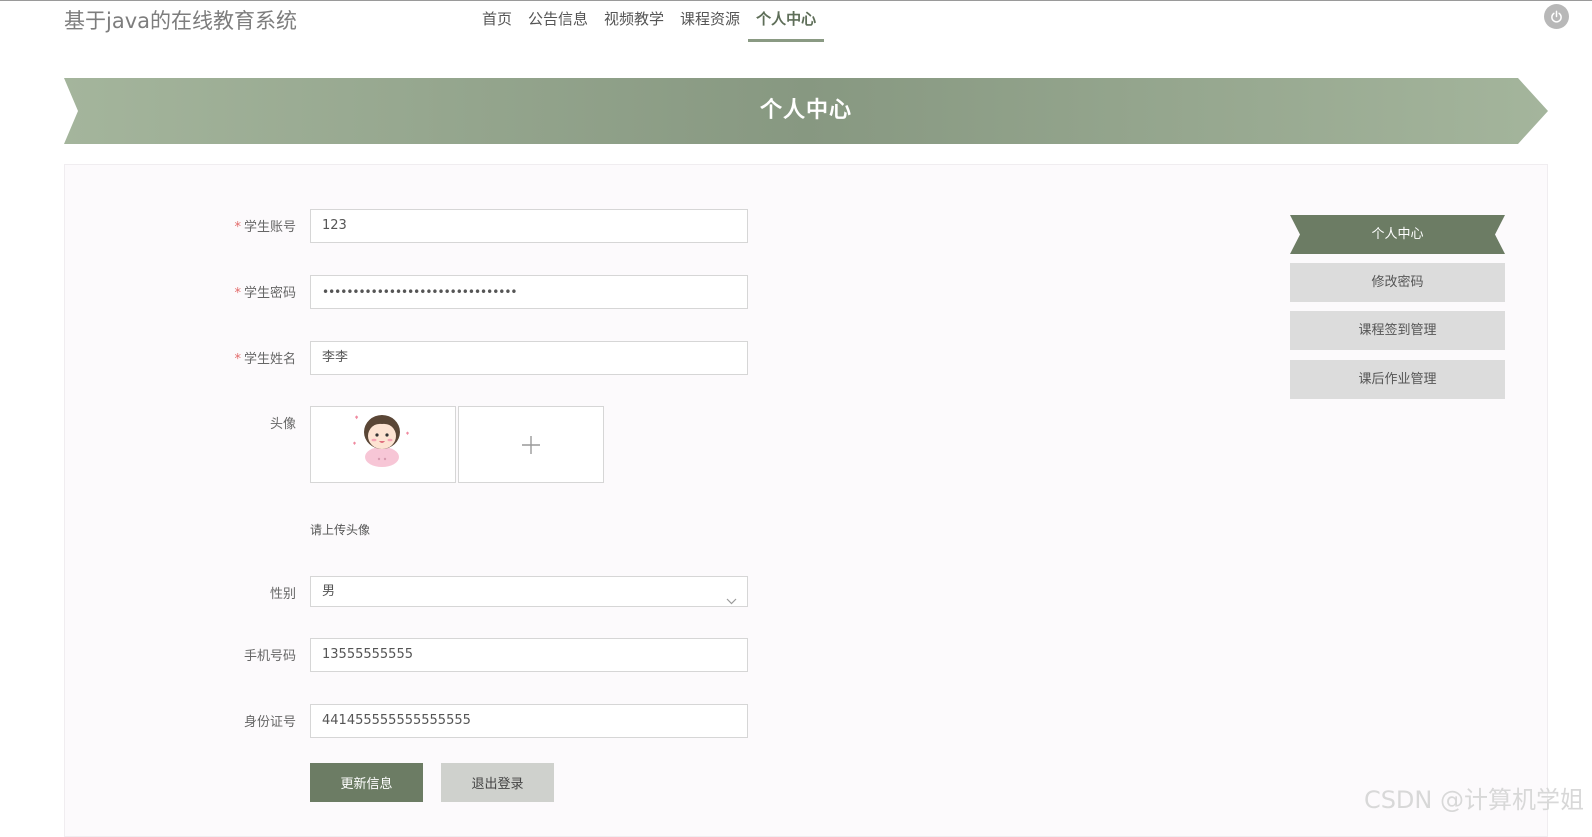 This screenshot has width=1592, height=837. Describe the element at coordinates (282, 594) in the screenshot. I see `gender-label: 性别` at that location.